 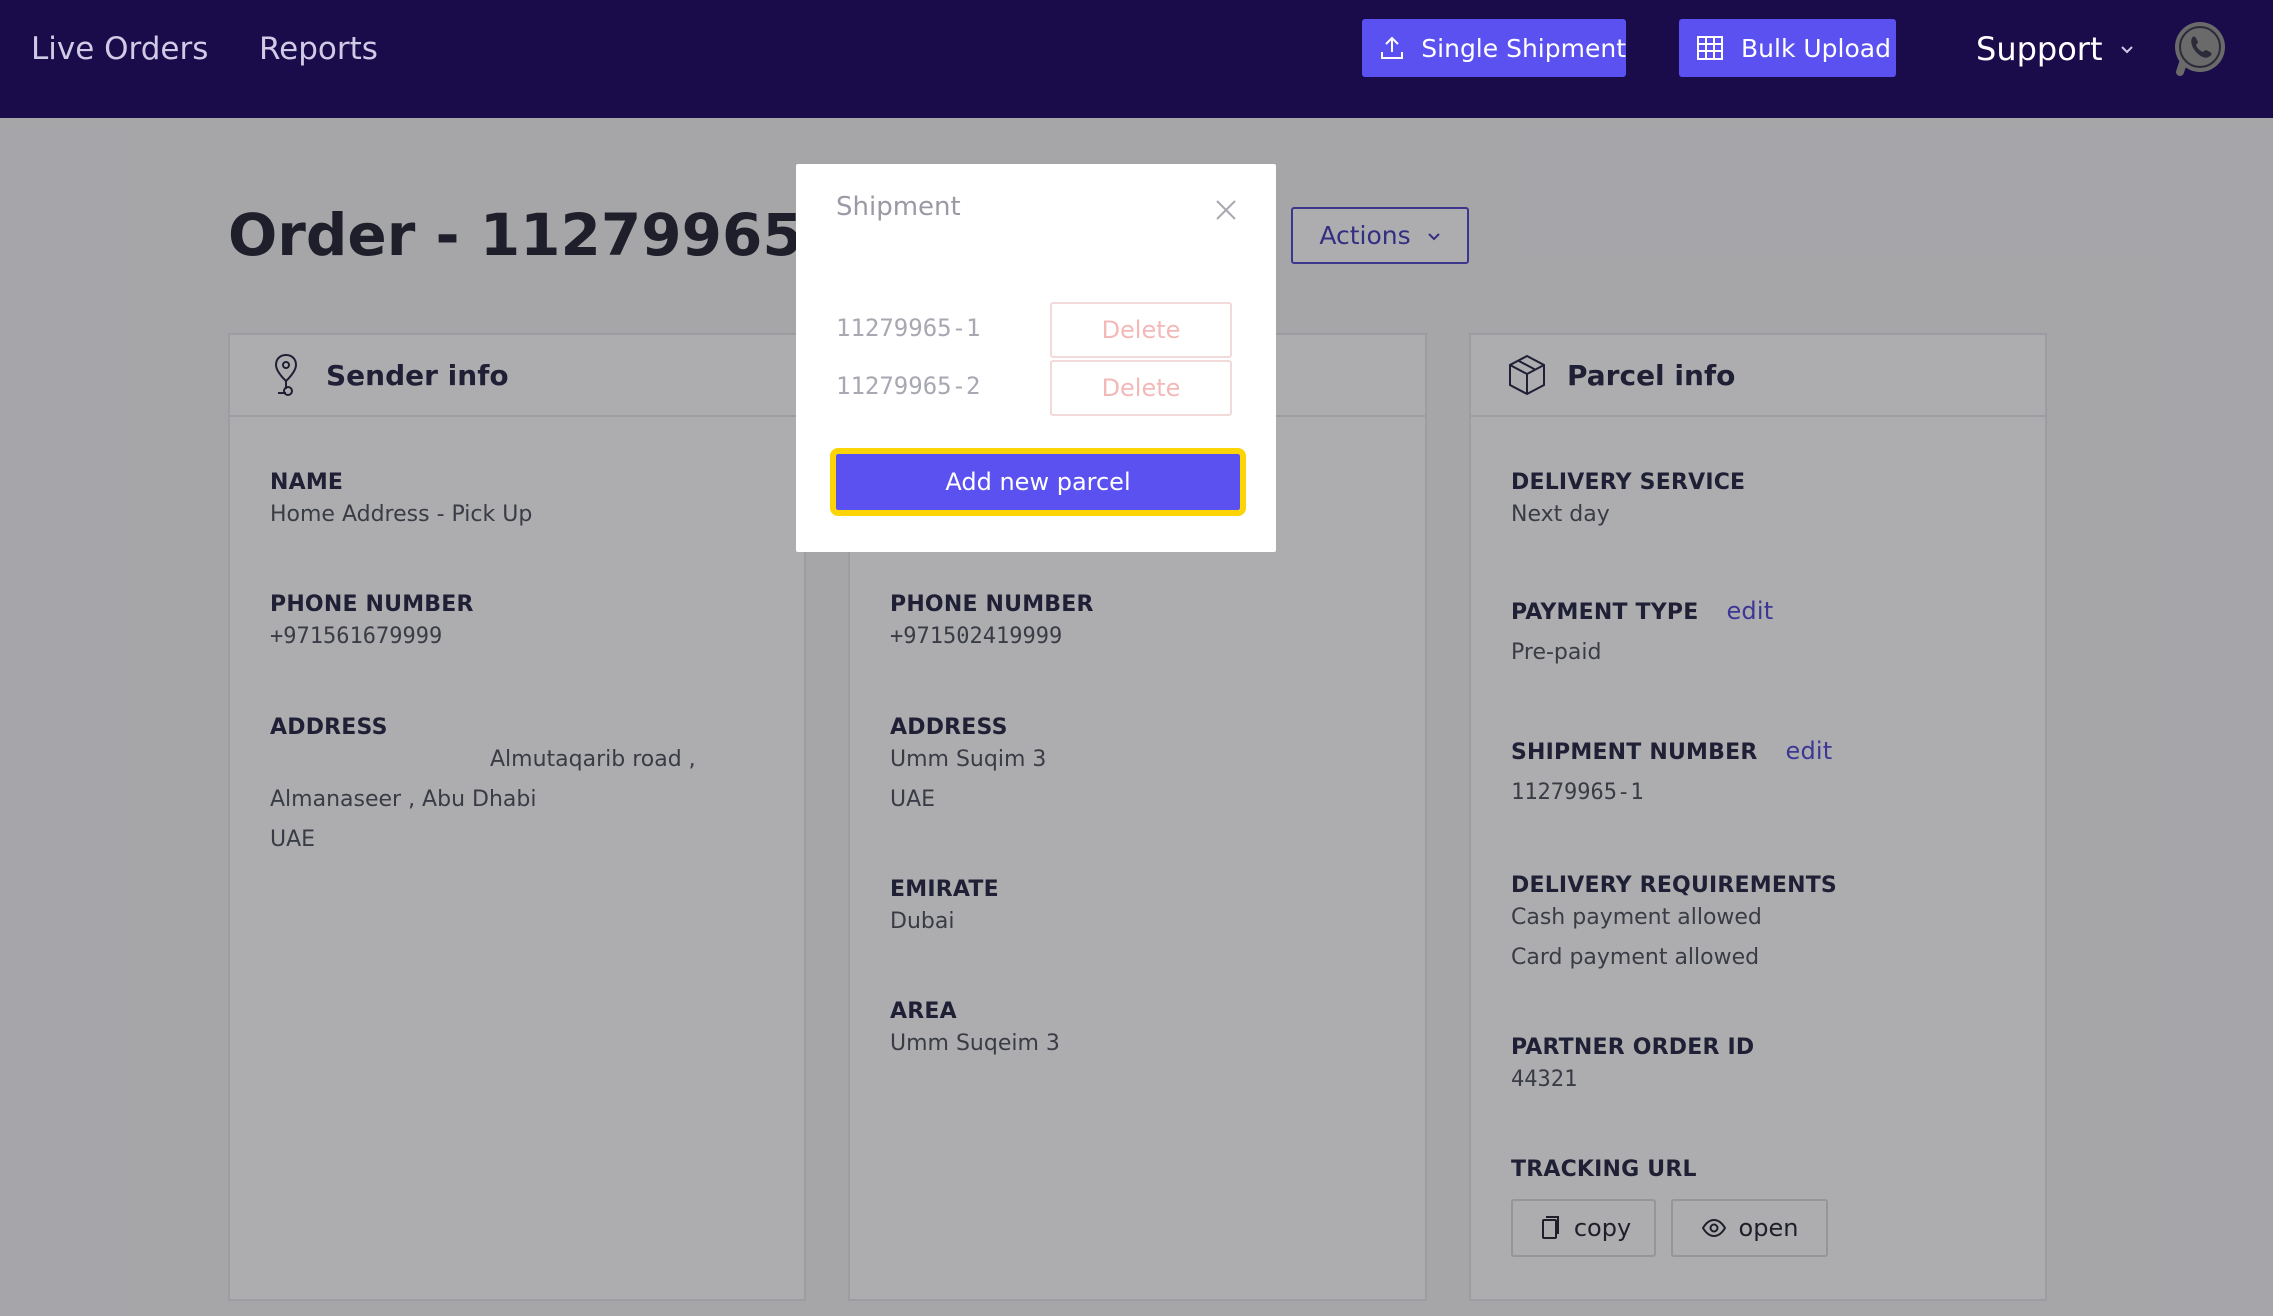 What do you see at coordinates (1226, 210) in the screenshot?
I see `close-icon` at bounding box center [1226, 210].